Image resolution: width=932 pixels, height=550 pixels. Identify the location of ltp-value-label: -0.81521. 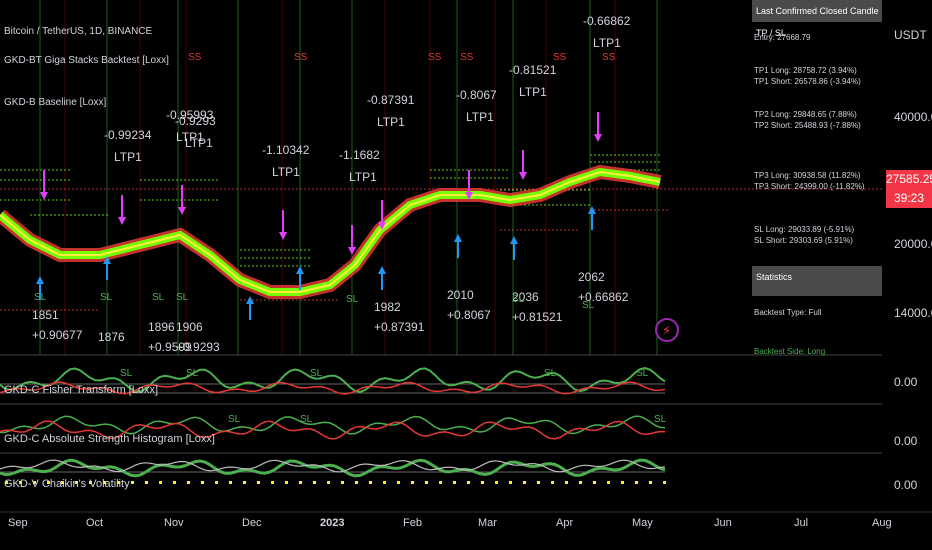
(533, 70).